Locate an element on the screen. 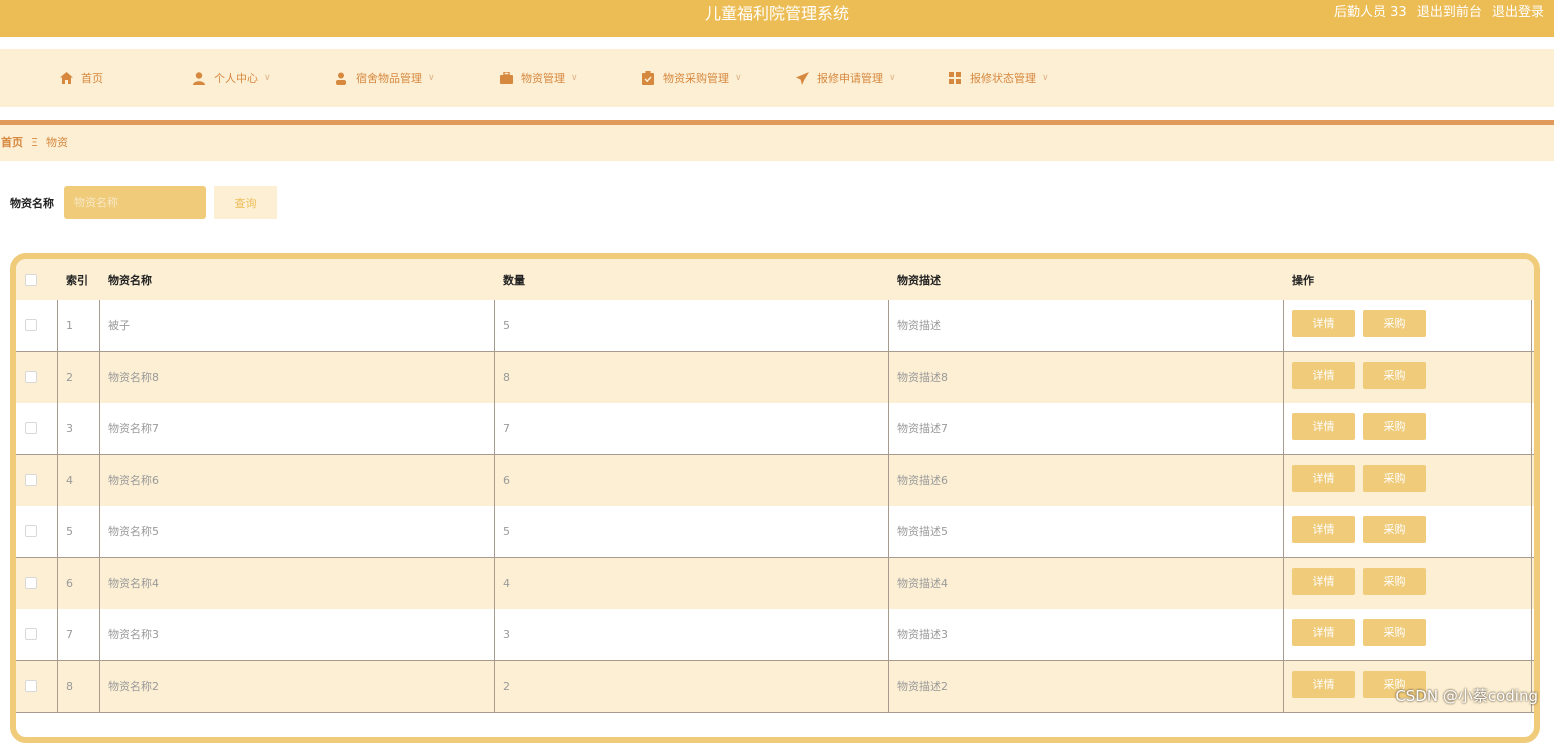 Image resolution: width=1554 pixels, height=743 pixels. nav-item-repair-requests: 报修申请管理 ∨ is located at coordinates (845, 78).